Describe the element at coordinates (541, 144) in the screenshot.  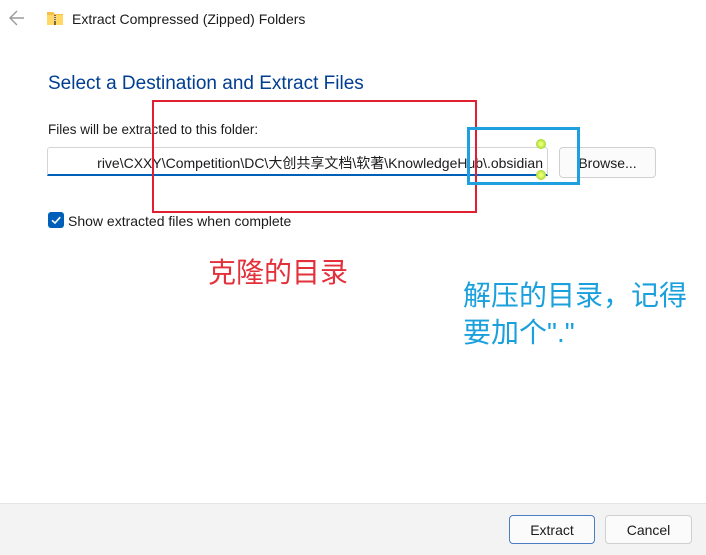
I see `annotation-dot-top` at that location.